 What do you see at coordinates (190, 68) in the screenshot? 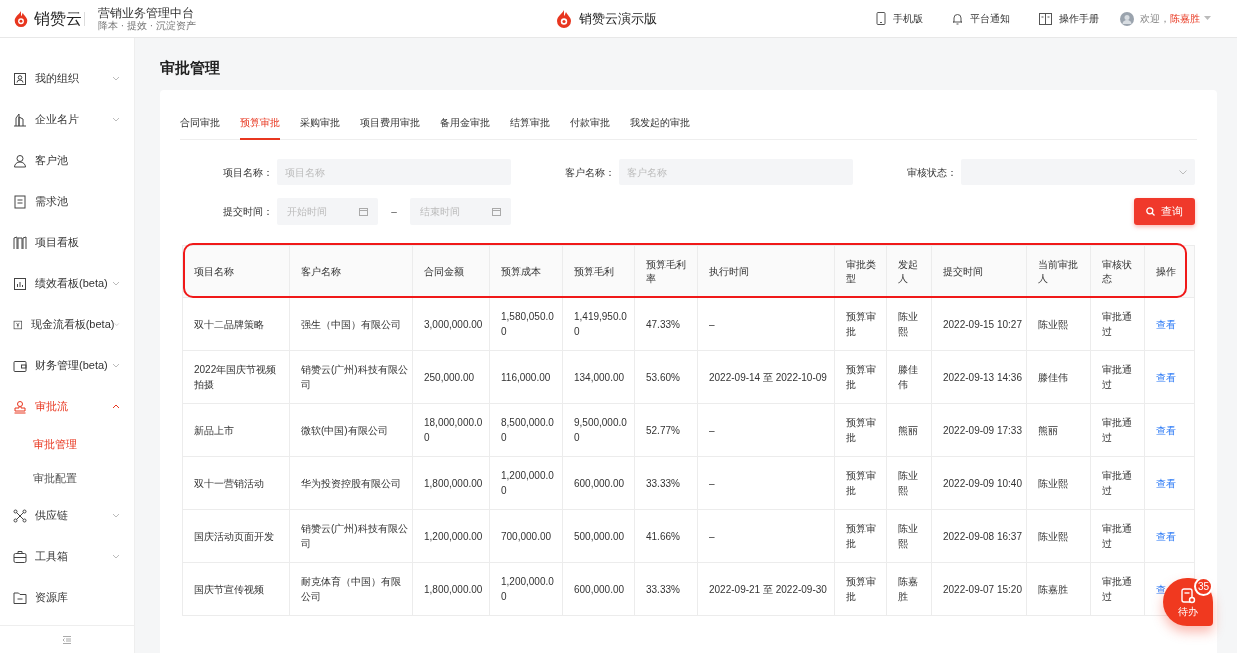
I see `page-title: 审批管理` at bounding box center [190, 68].